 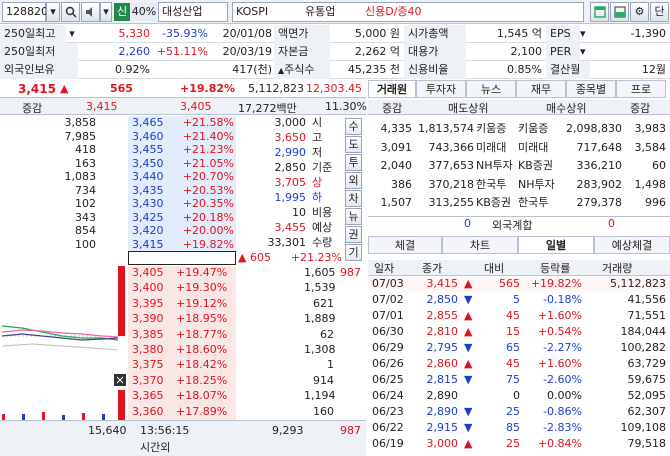 What do you see at coordinates (246, 396) in the screenshot?
I see `bid-row: 3,365 +18.07% 1,194` at bounding box center [246, 396].